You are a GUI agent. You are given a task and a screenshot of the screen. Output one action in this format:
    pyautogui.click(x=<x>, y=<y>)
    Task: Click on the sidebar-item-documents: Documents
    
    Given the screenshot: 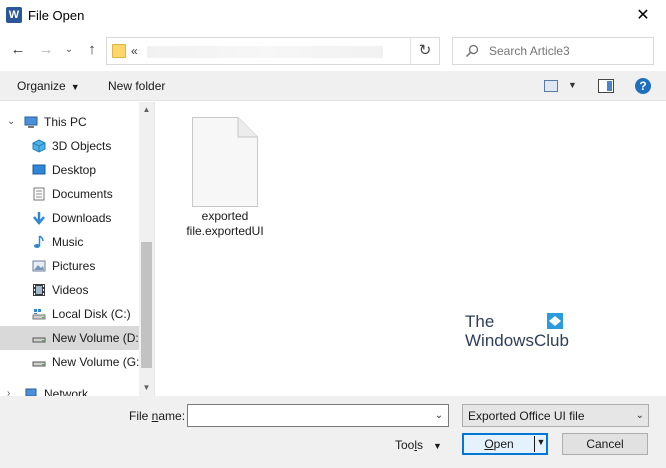 What is the action you would take?
    pyautogui.click(x=70, y=194)
    